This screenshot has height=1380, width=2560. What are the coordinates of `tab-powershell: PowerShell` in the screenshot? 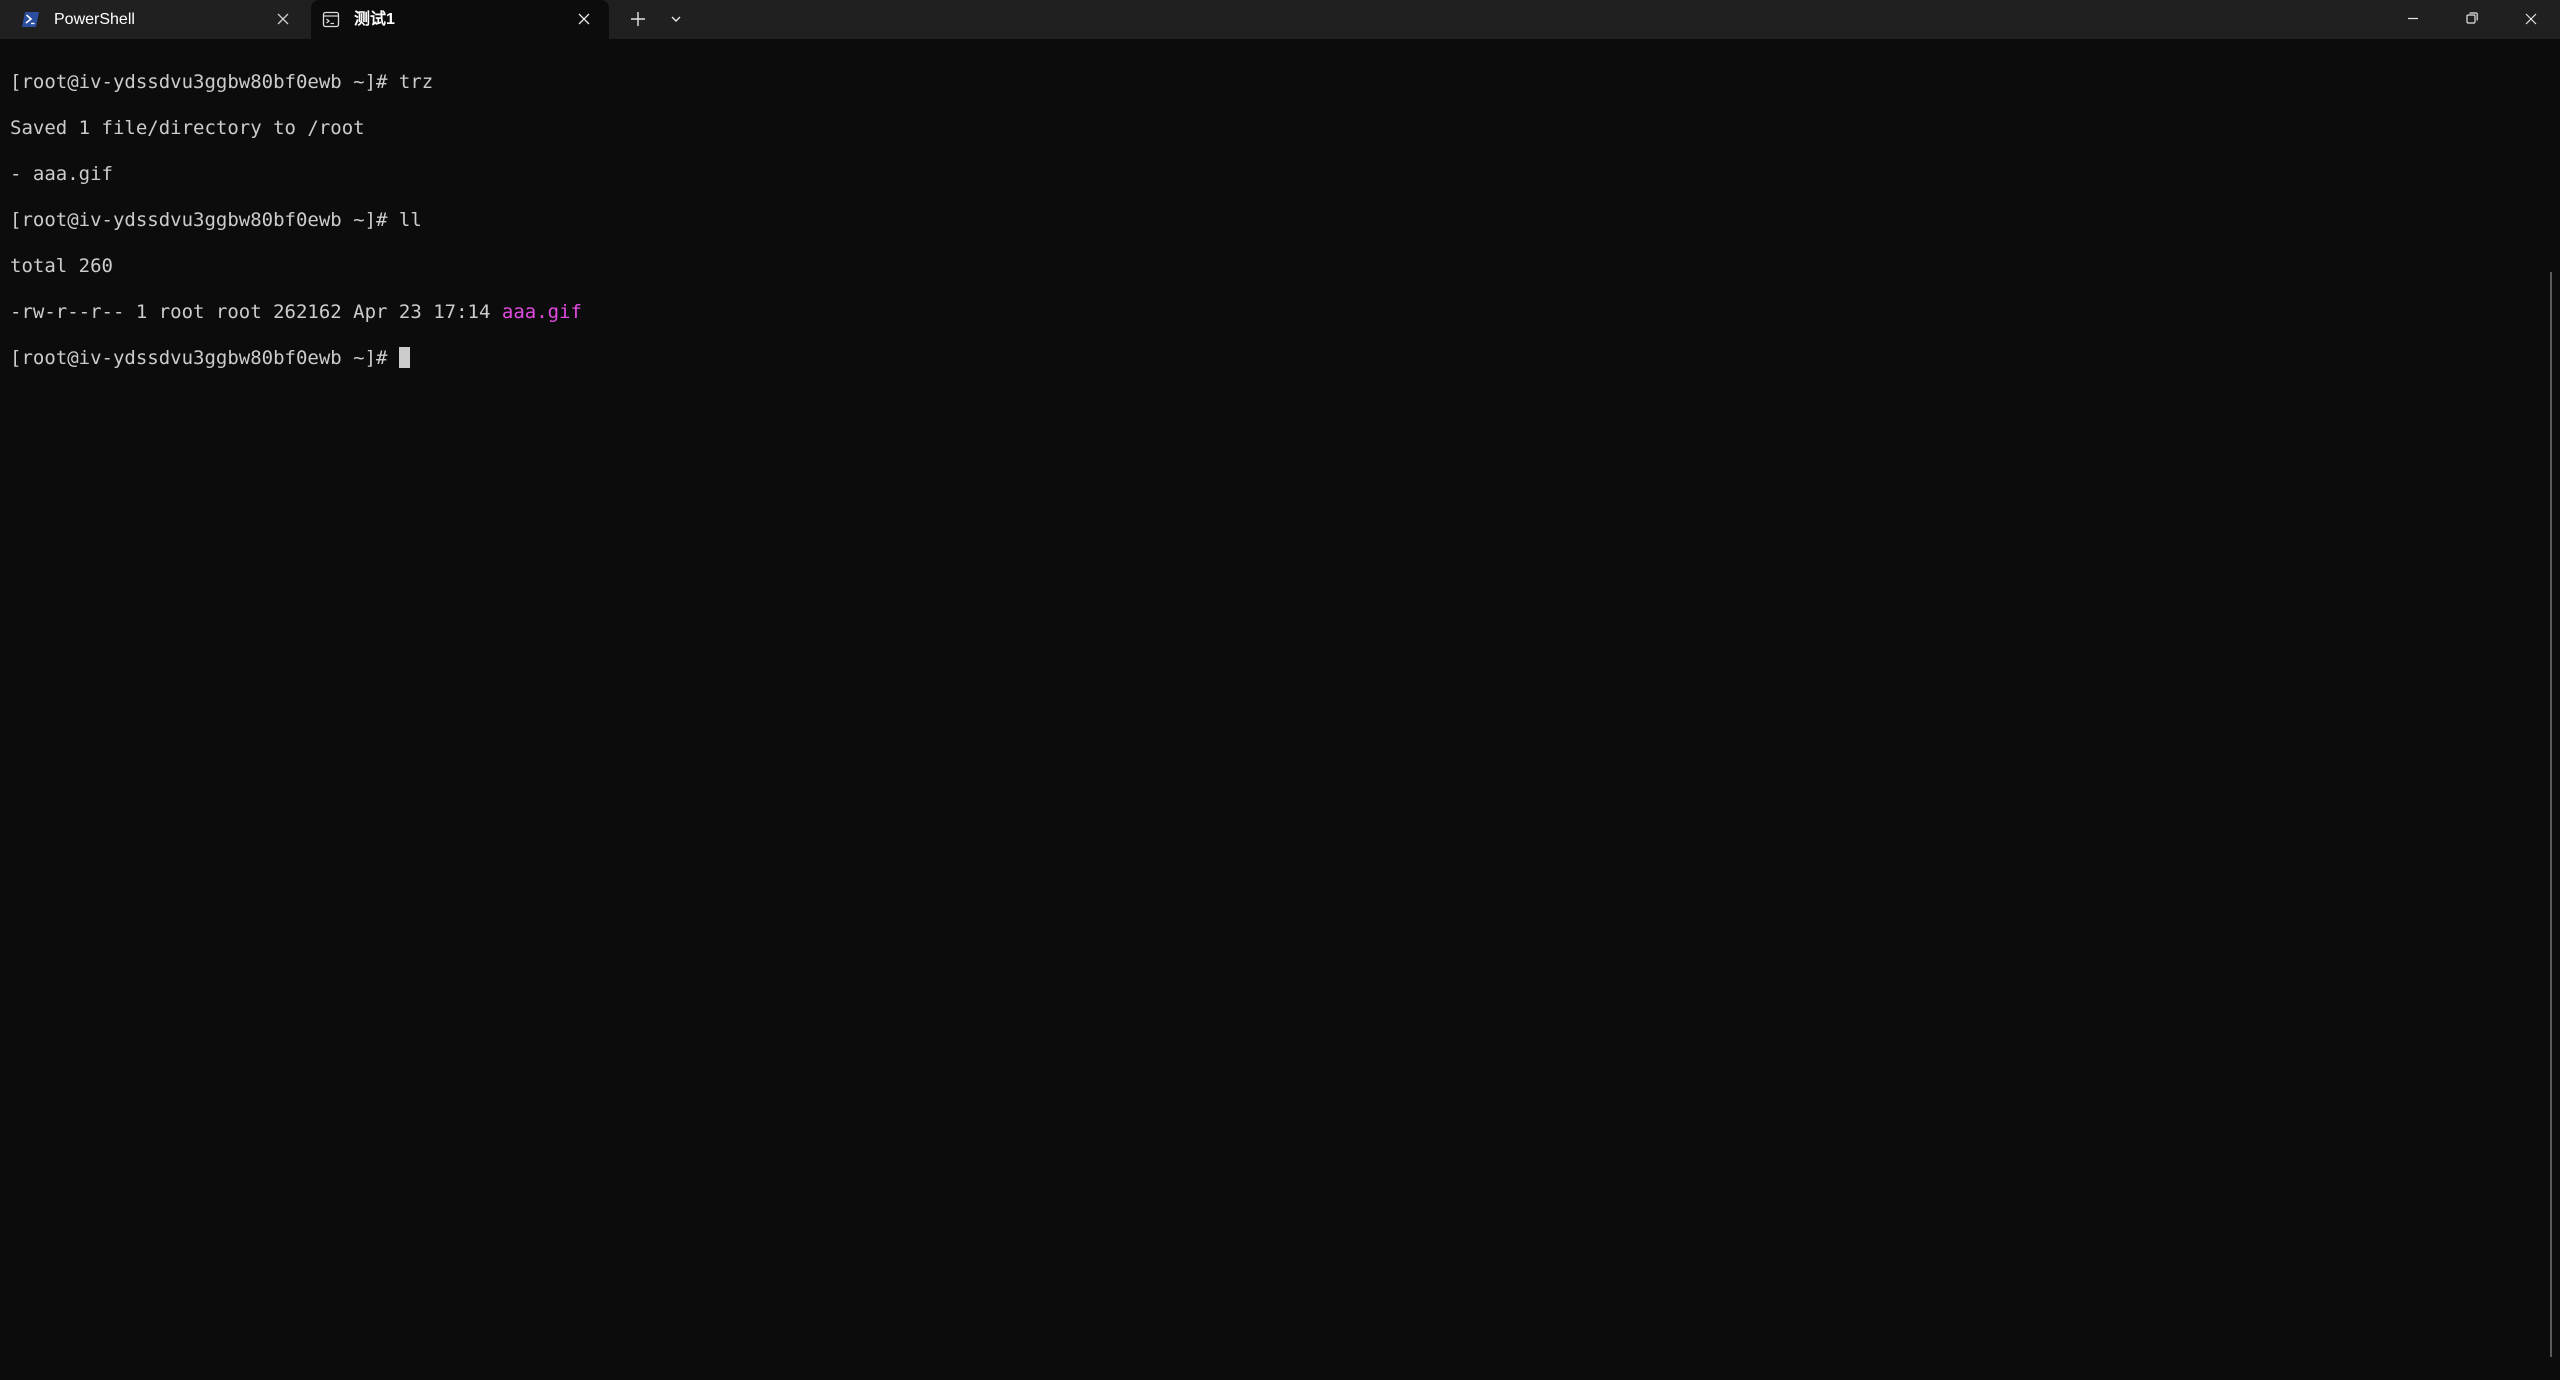 It's located at (154, 19).